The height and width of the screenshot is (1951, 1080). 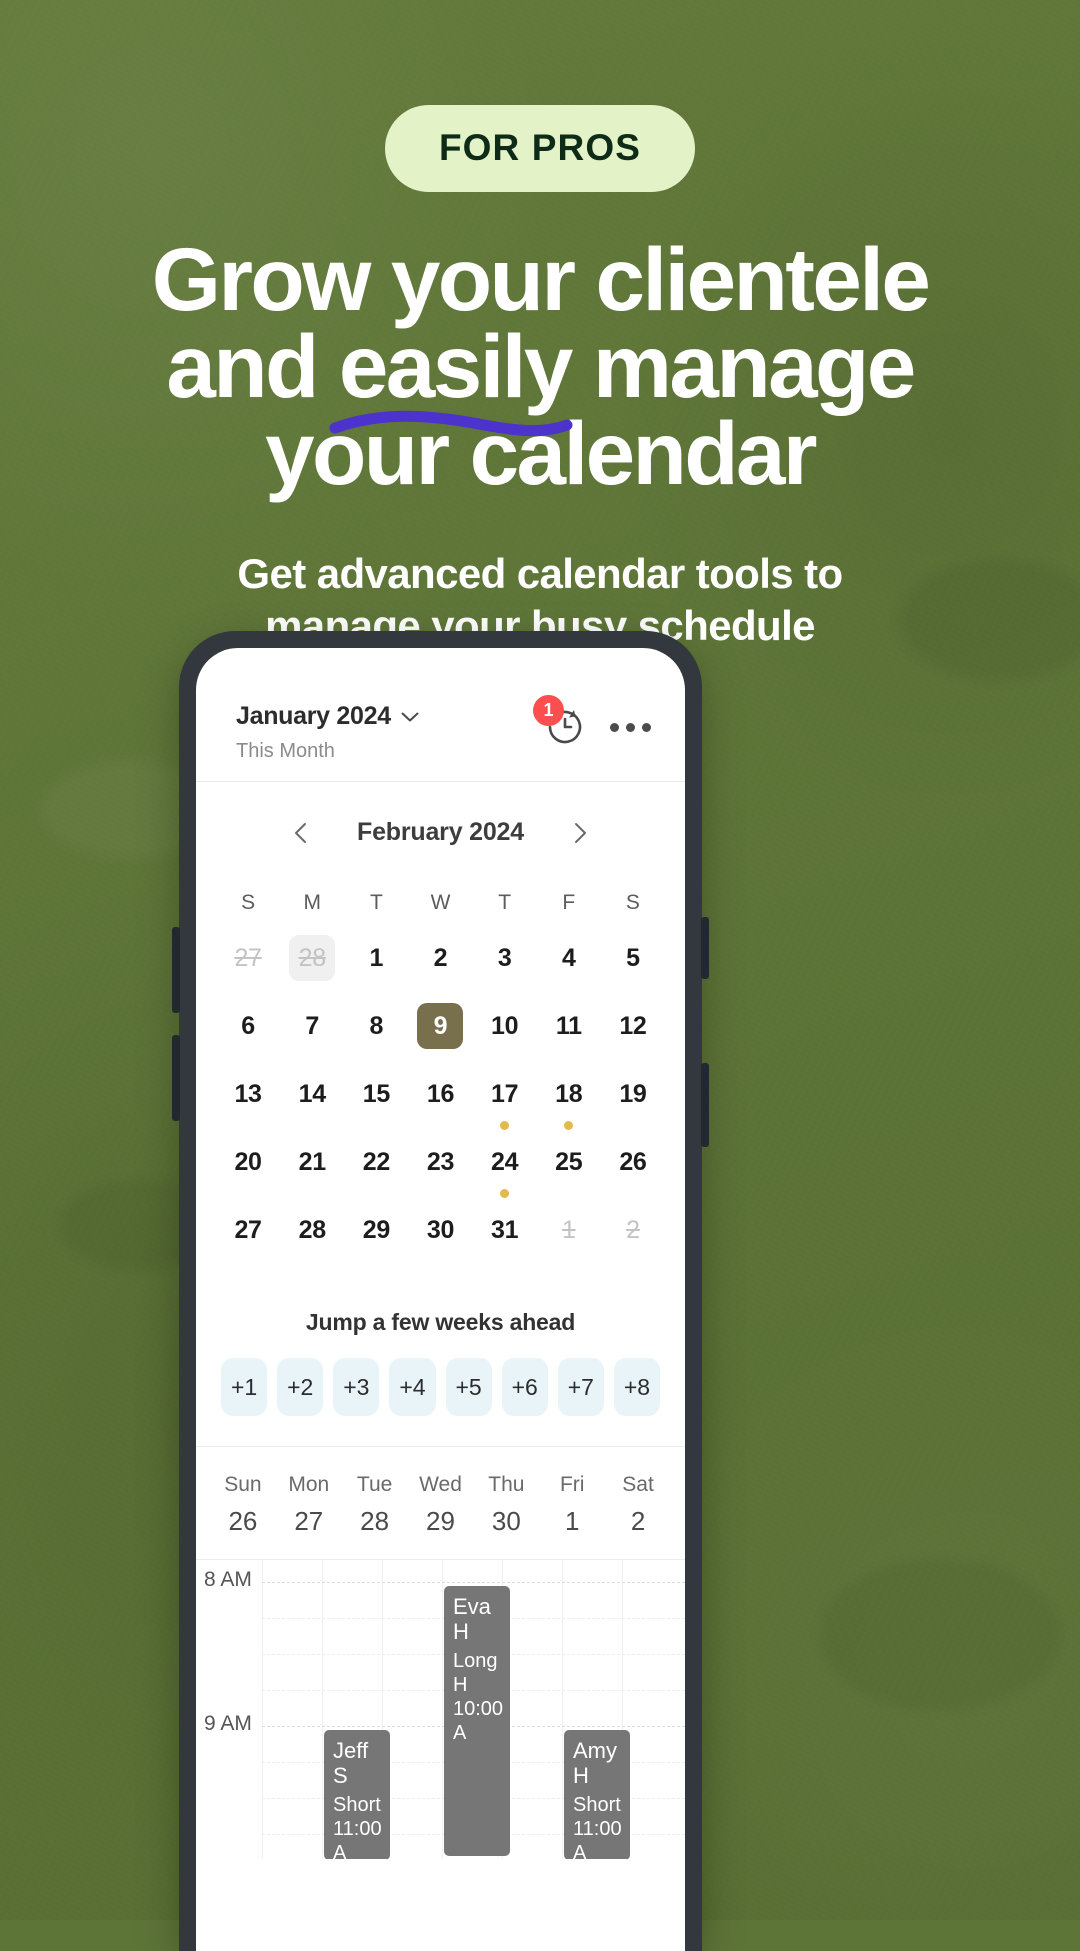 I want to click on calendar-day-number: 3, so click(x=504, y=957).